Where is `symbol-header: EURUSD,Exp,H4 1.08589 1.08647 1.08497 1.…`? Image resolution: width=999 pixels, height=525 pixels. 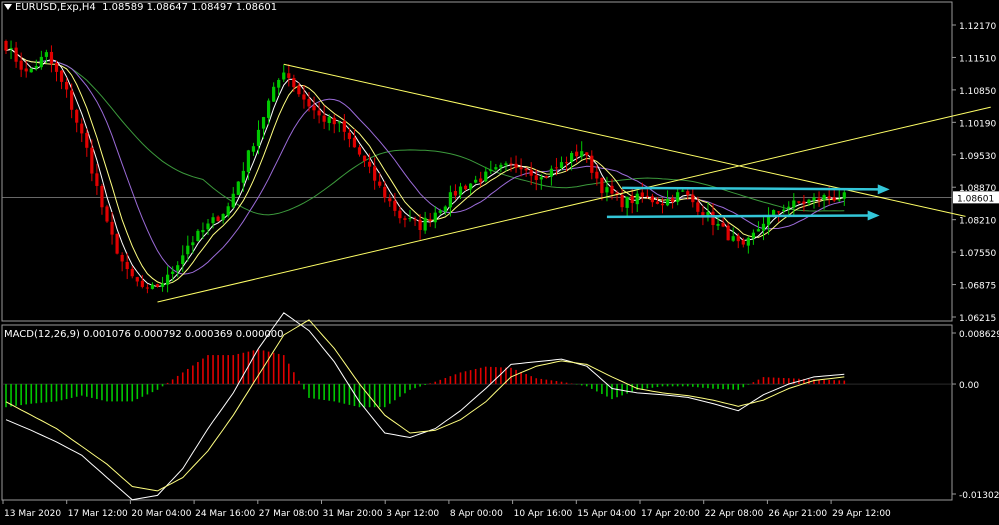 symbol-header: EURUSD,Exp,H4 1.08589 1.08647 1.08497 1.… is located at coordinates (140, 7).